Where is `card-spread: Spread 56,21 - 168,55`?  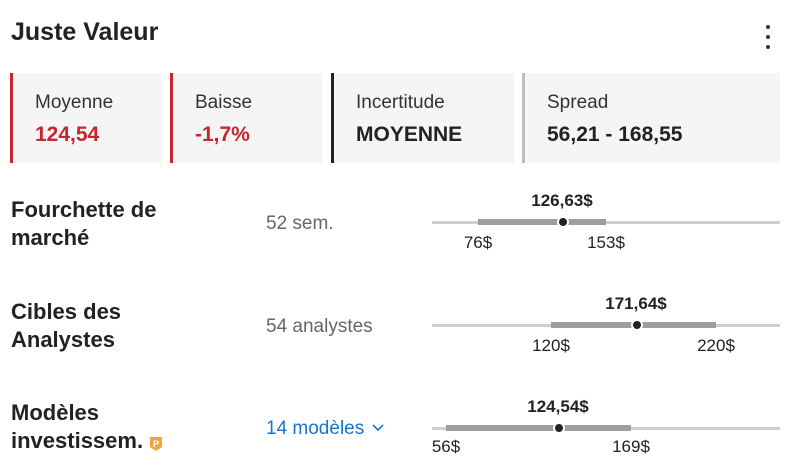 card-spread: Spread 56,21 - 168,55 is located at coordinates (651, 118).